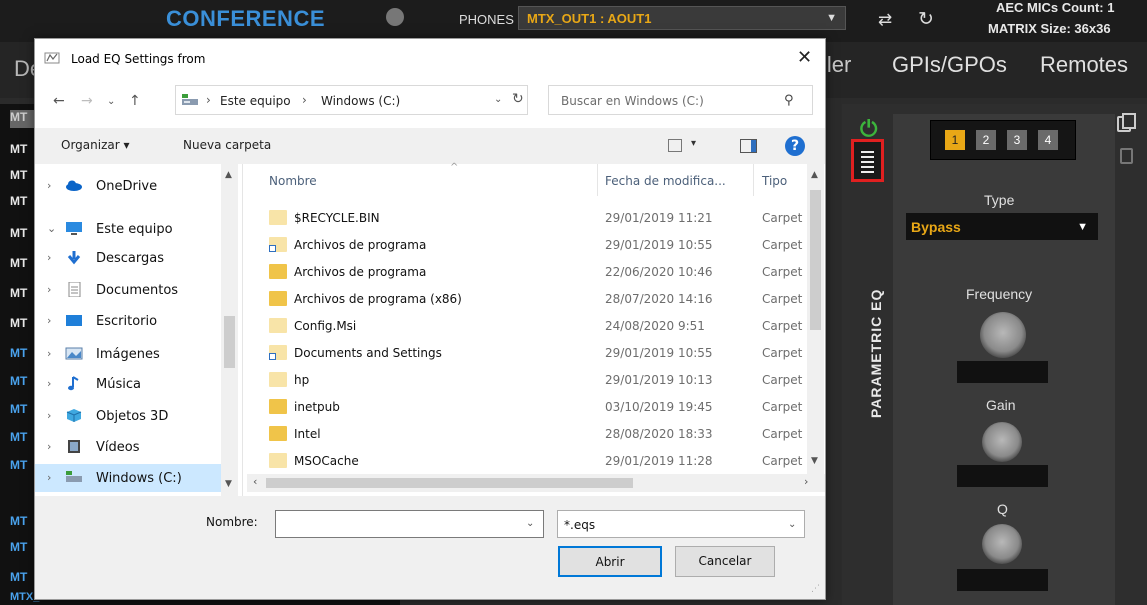 Image resolution: width=1147 pixels, height=605 pixels. What do you see at coordinates (527, 219) in the screenshot?
I see `file-row: $RECYCLE.BIN 29/01/2019 11:21 Carpet` at bounding box center [527, 219].